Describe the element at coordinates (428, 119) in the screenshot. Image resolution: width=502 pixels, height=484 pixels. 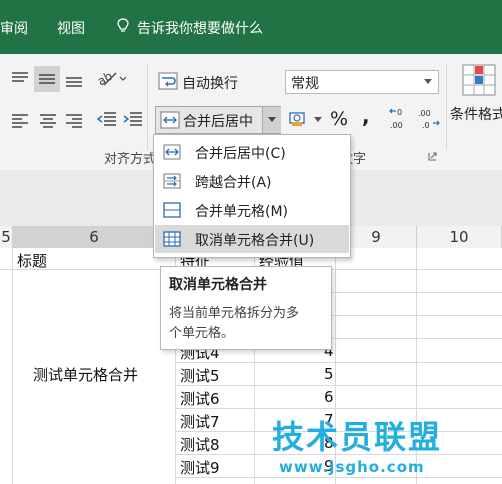
I see `decrease-decimal-icon: .00 .0` at that location.